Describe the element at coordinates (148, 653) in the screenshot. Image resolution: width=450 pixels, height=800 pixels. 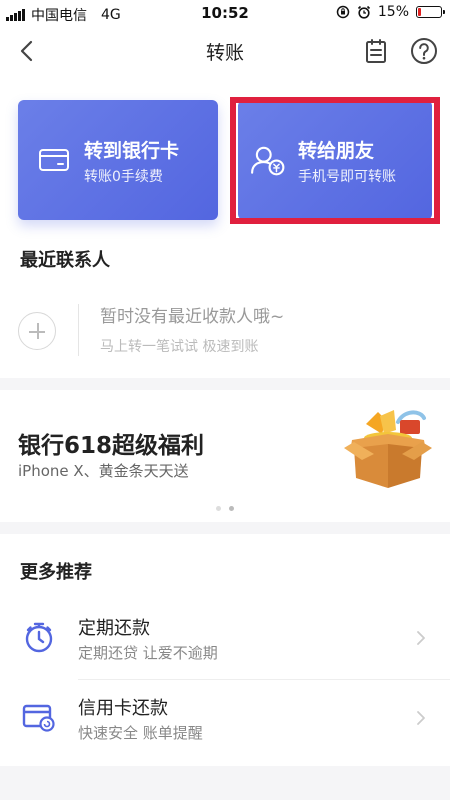
I see `rec-subtitle: 定期还贷 让爱不逾期` at that location.